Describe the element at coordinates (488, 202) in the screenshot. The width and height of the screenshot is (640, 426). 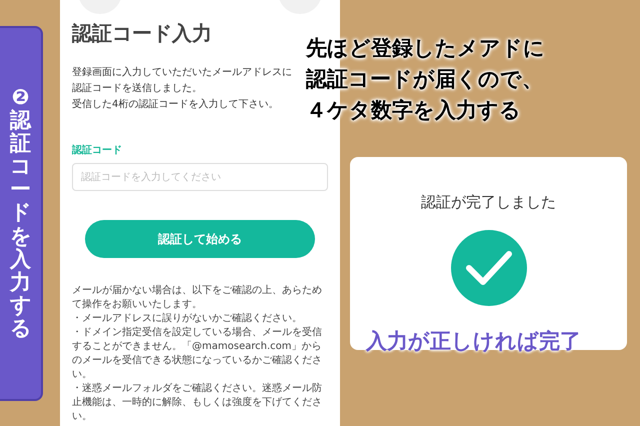
I see `complete-message: 認証が完了しました` at that location.